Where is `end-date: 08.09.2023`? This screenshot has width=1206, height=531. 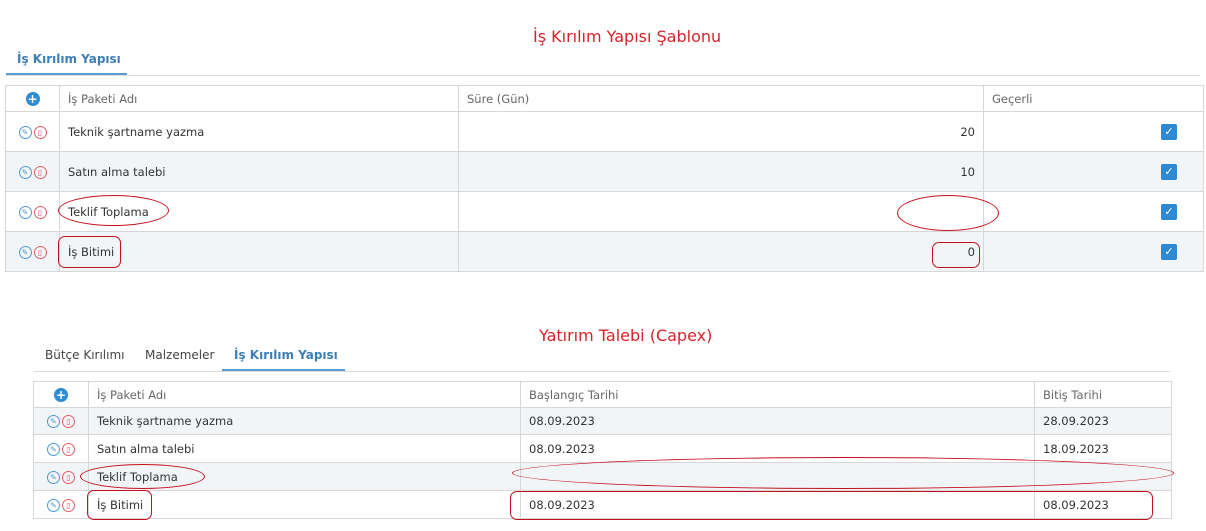 end-date: 08.09.2023 is located at coordinates (1103, 504).